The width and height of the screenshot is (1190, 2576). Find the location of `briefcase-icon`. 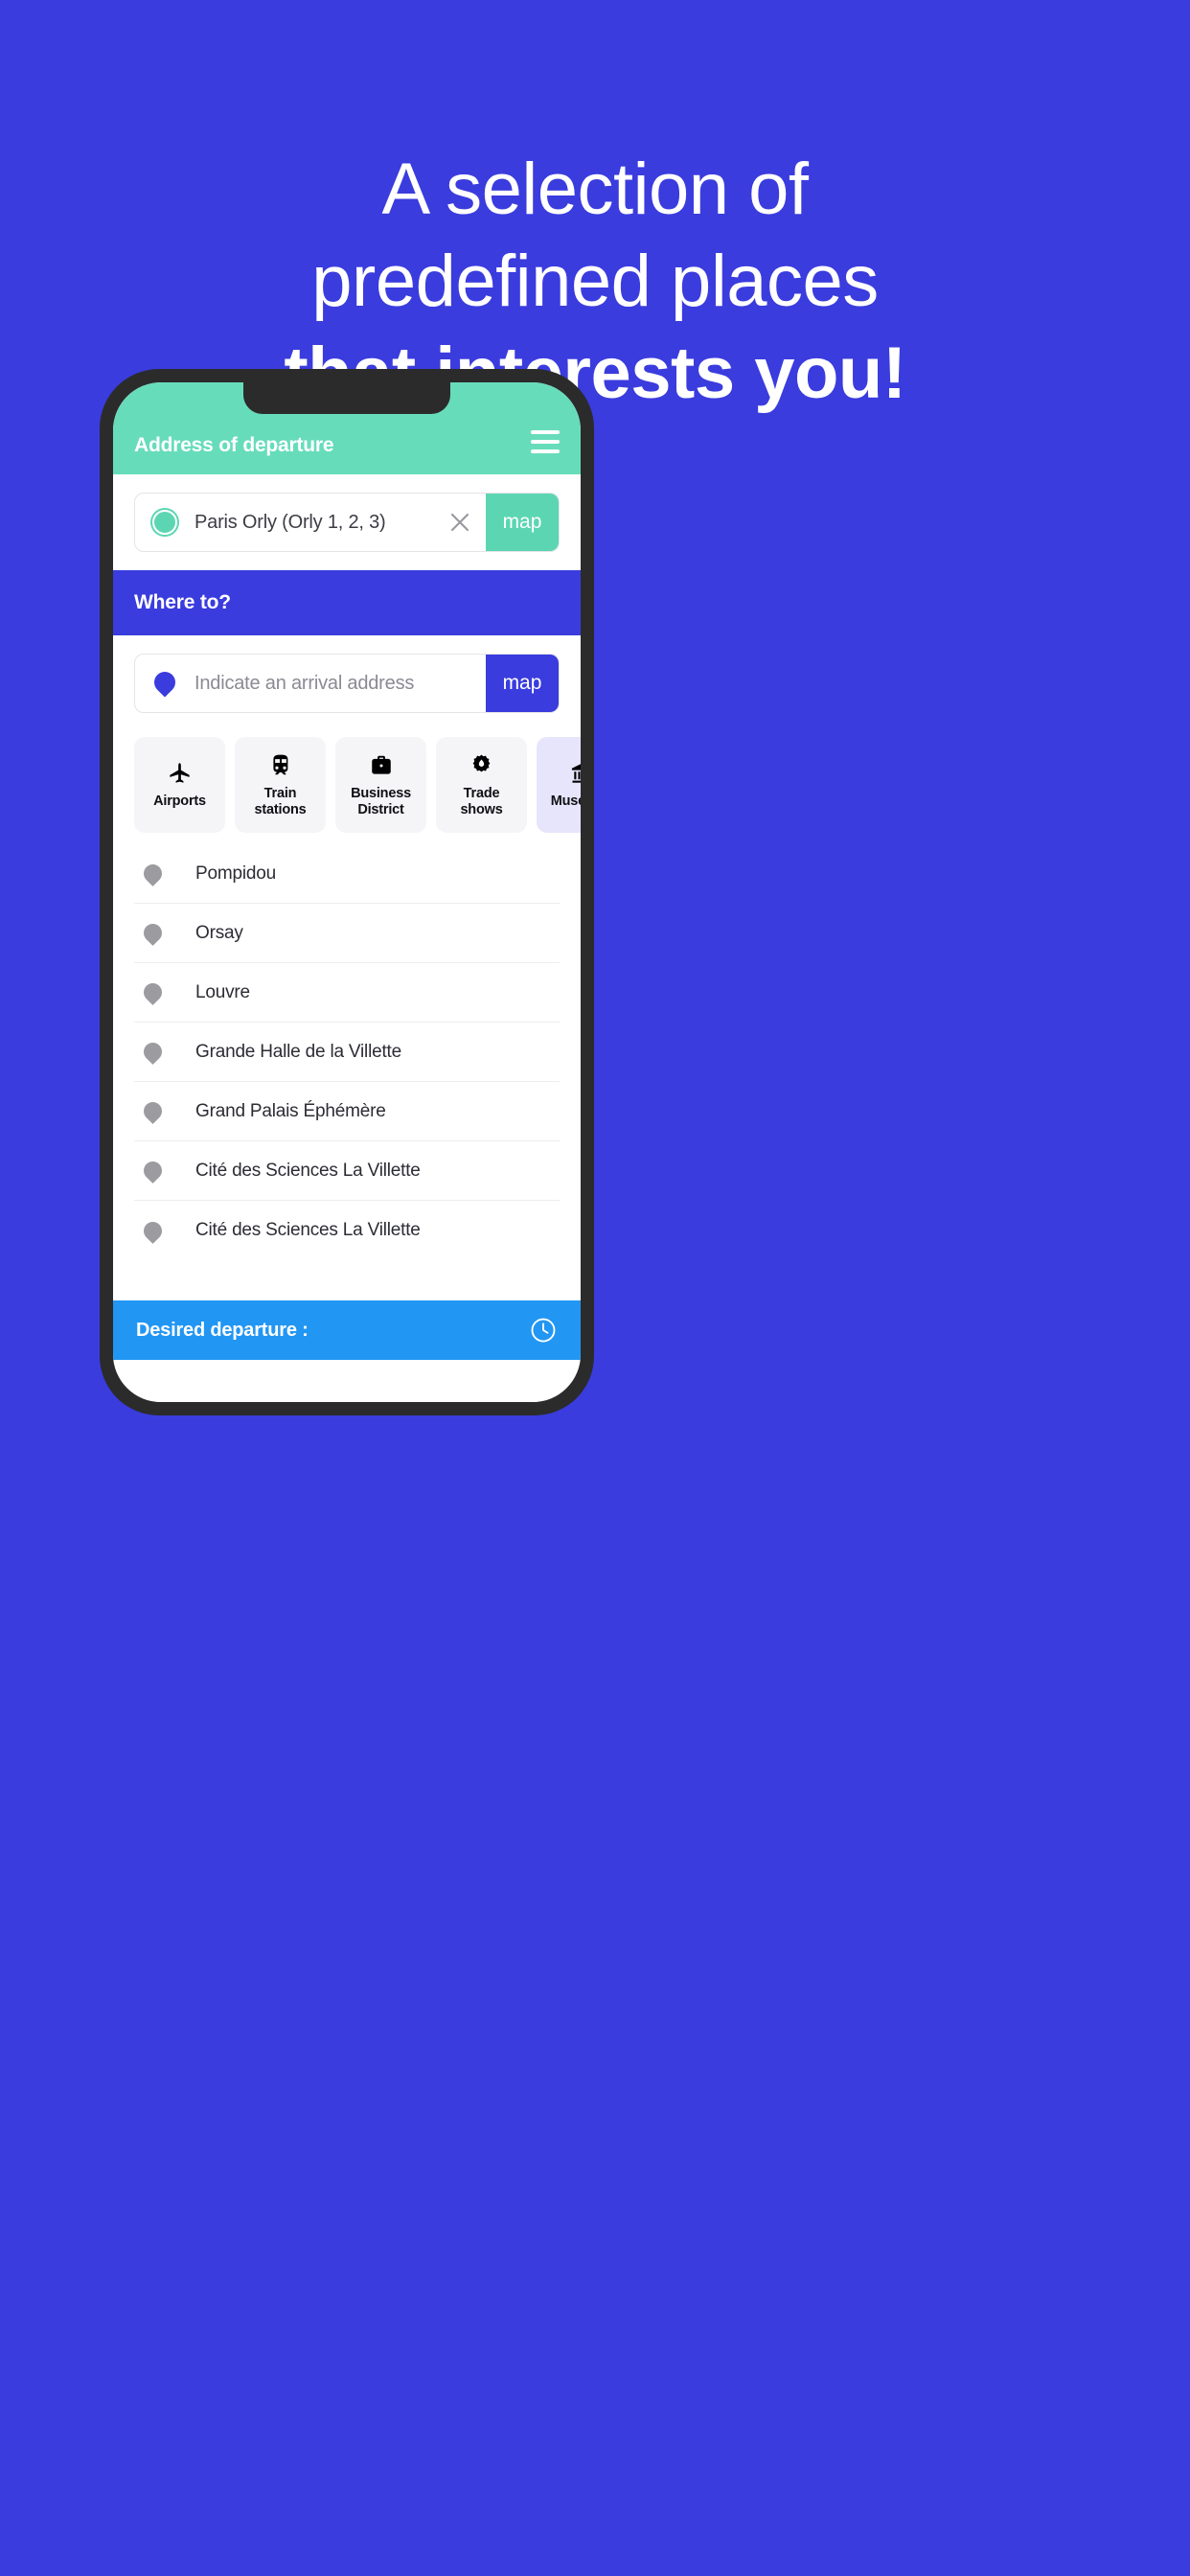

briefcase-icon is located at coordinates (382, 765).